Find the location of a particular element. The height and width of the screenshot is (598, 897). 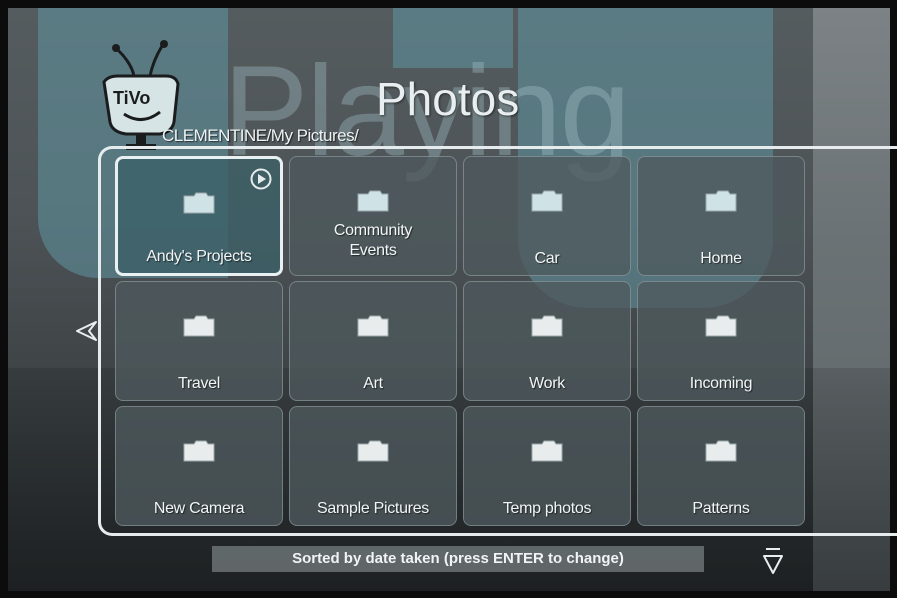

folder-label: Art is located at coordinates (373, 383).